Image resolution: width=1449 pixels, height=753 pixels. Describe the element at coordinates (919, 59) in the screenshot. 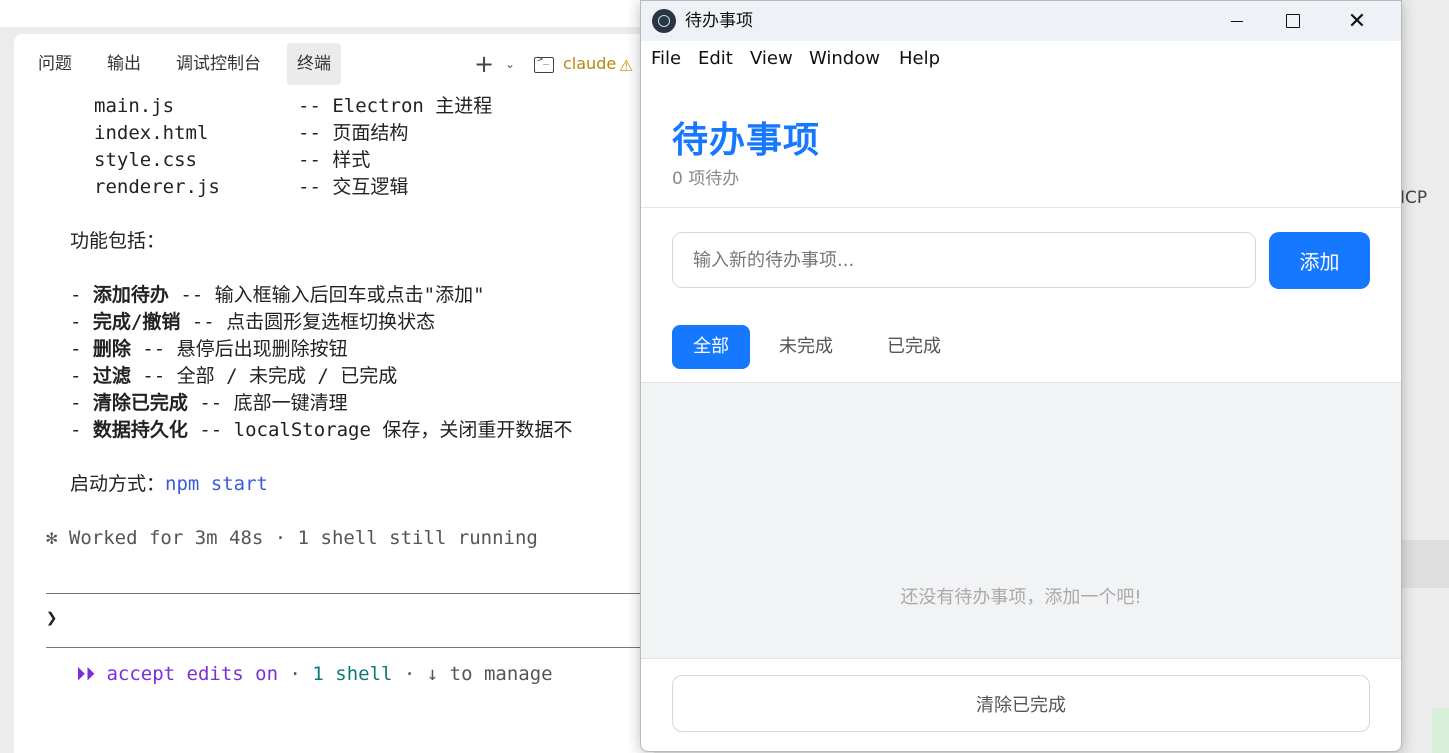

I see `menu-help: Help` at that location.